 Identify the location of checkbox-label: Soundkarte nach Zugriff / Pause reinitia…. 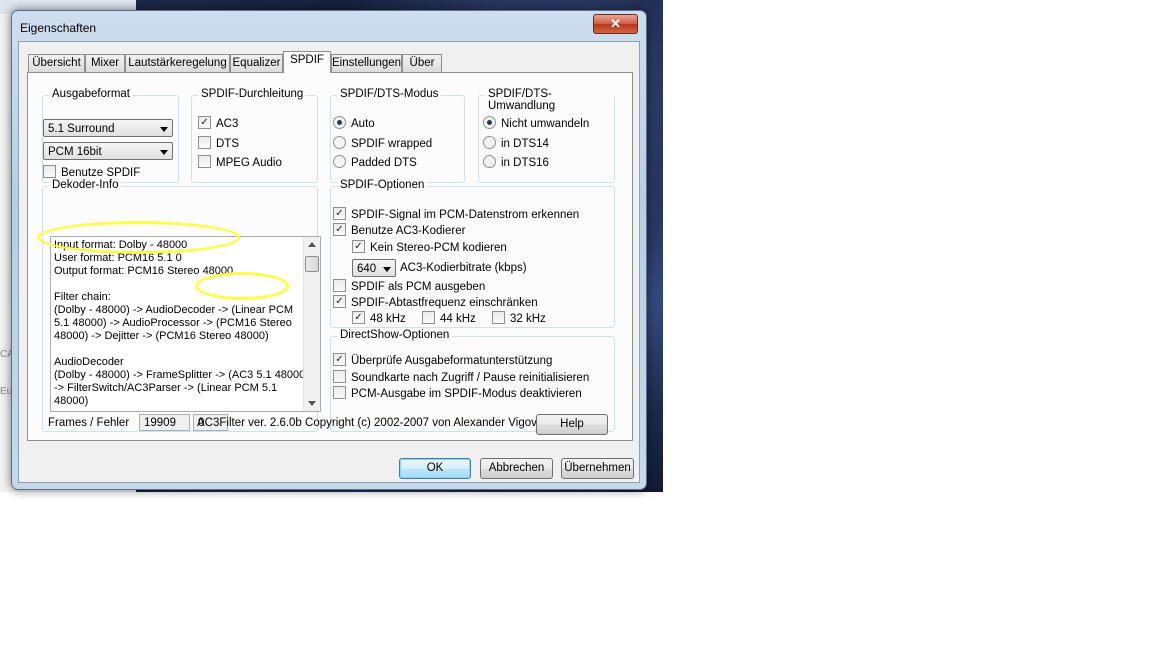
(470, 378).